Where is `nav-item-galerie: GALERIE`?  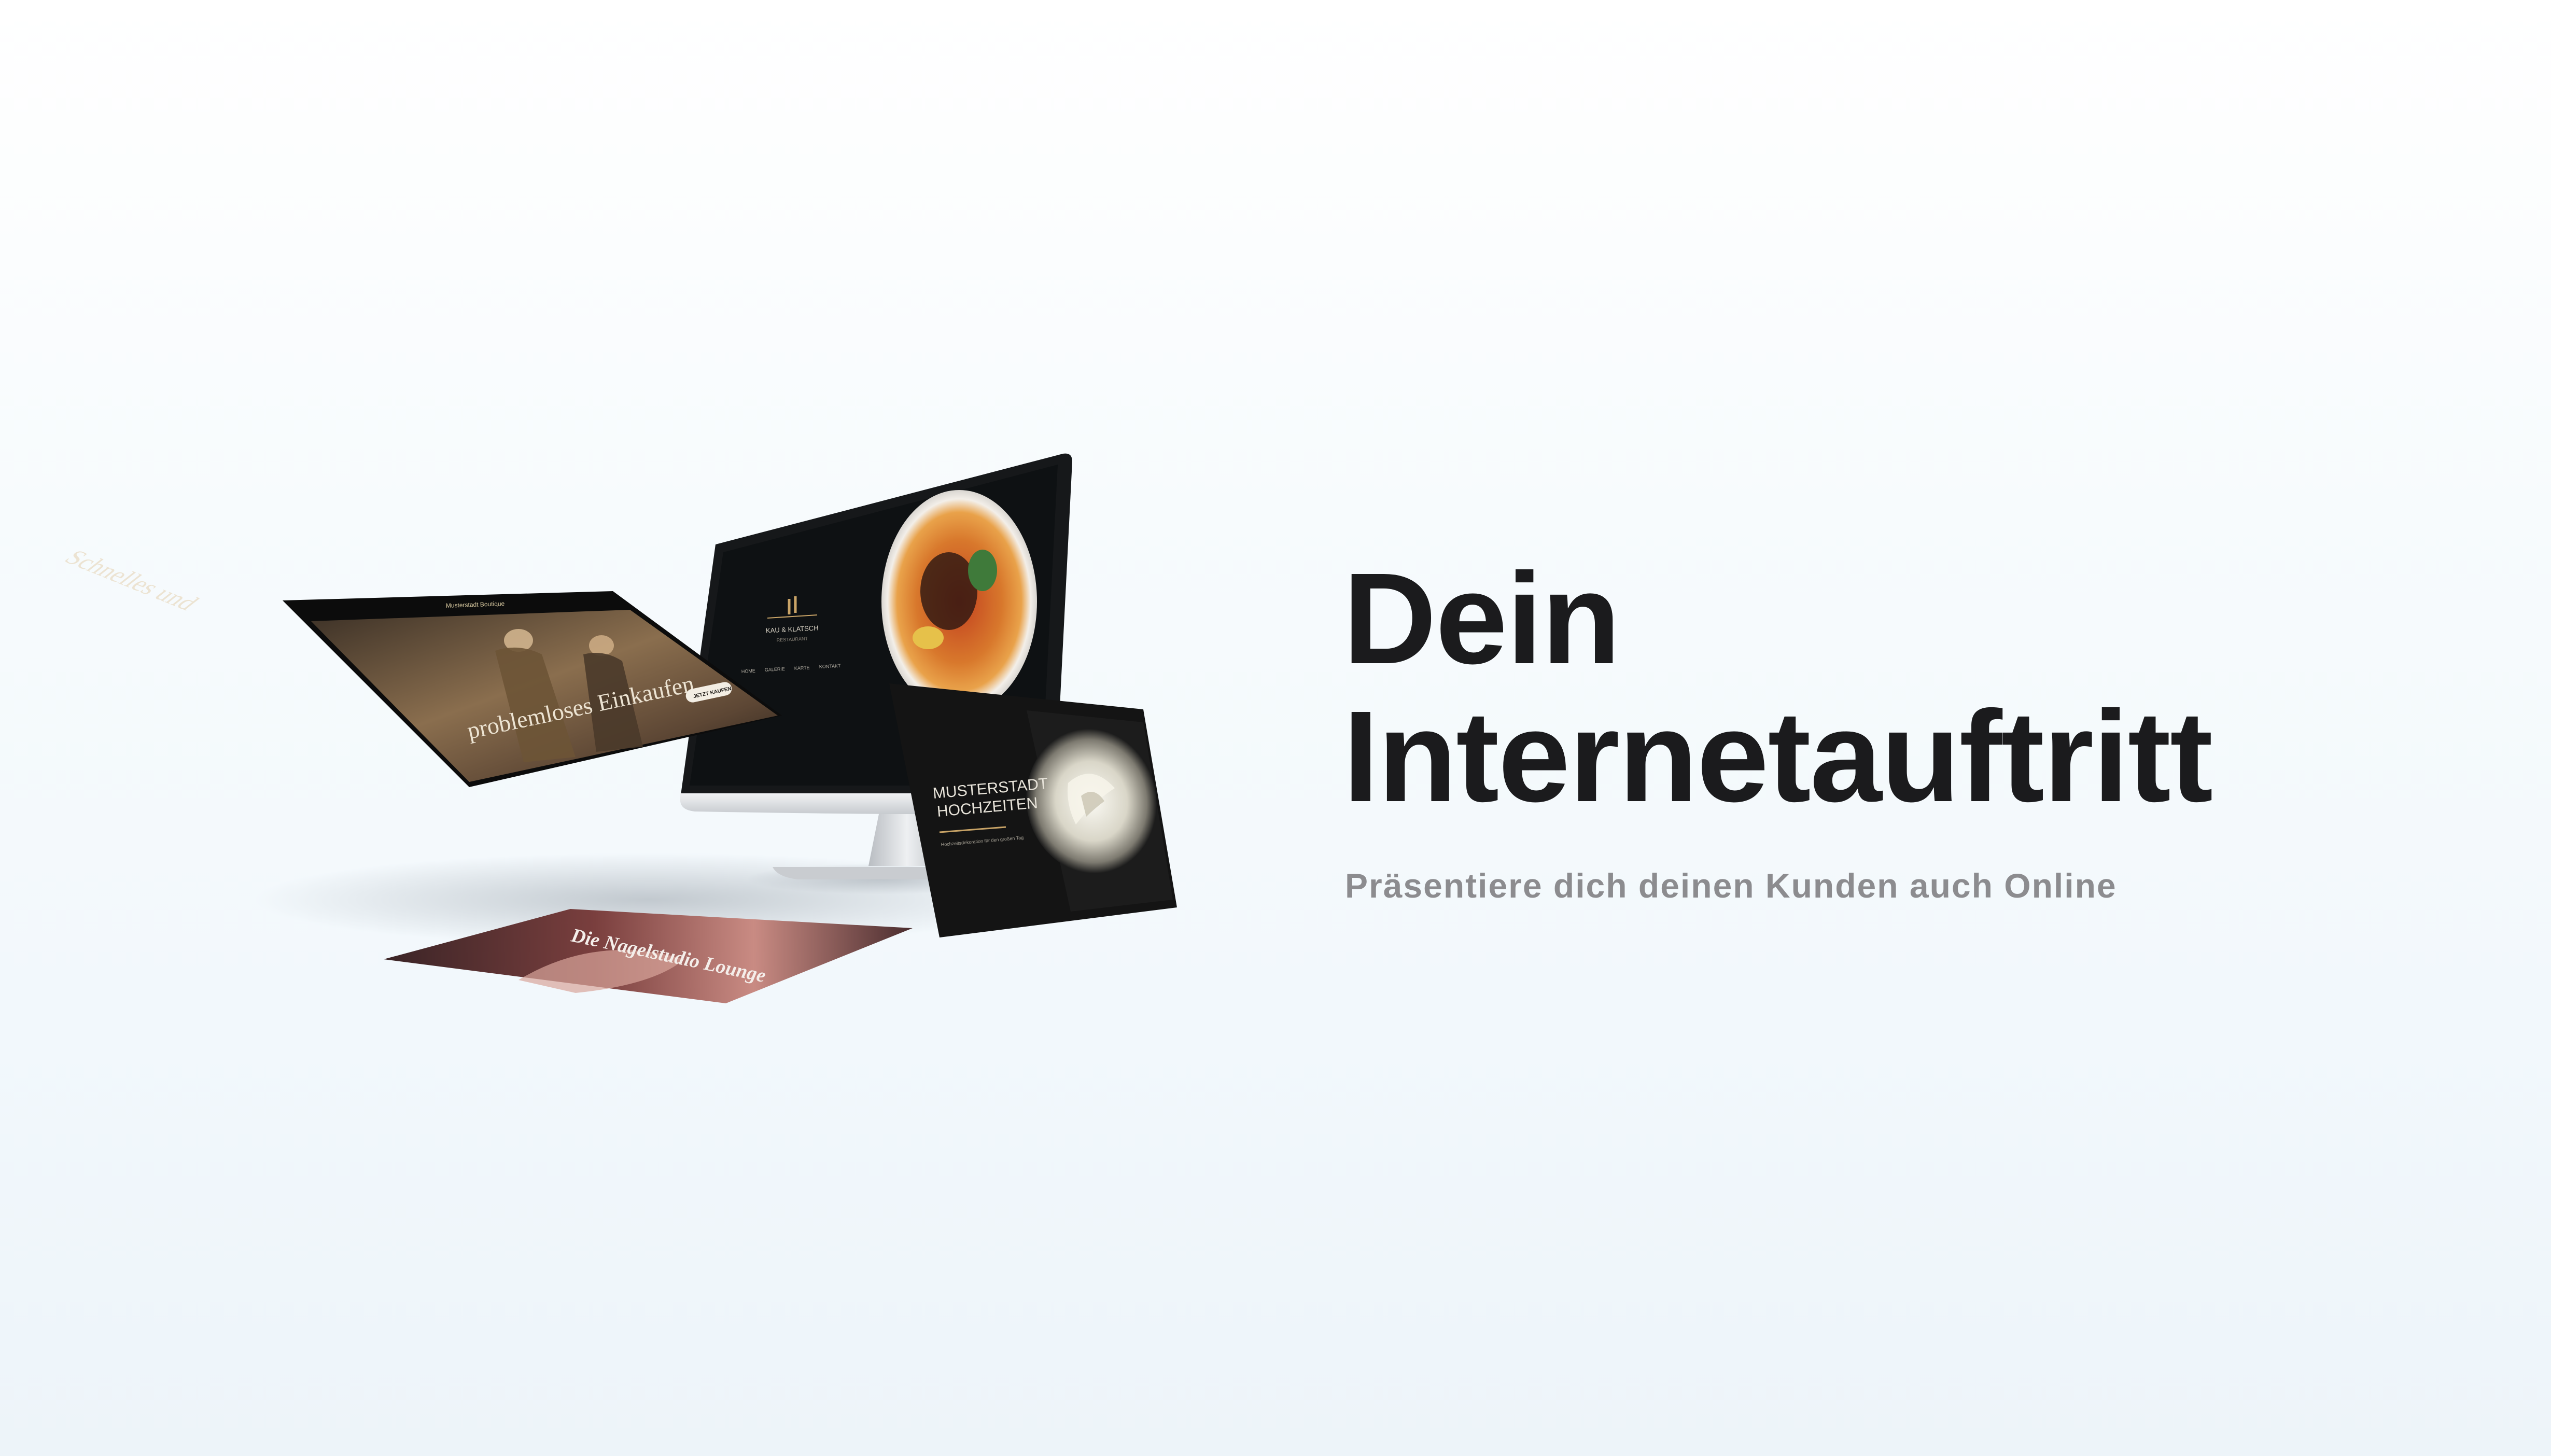 nav-item-galerie: GALERIE is located at coordinates (775, 669).